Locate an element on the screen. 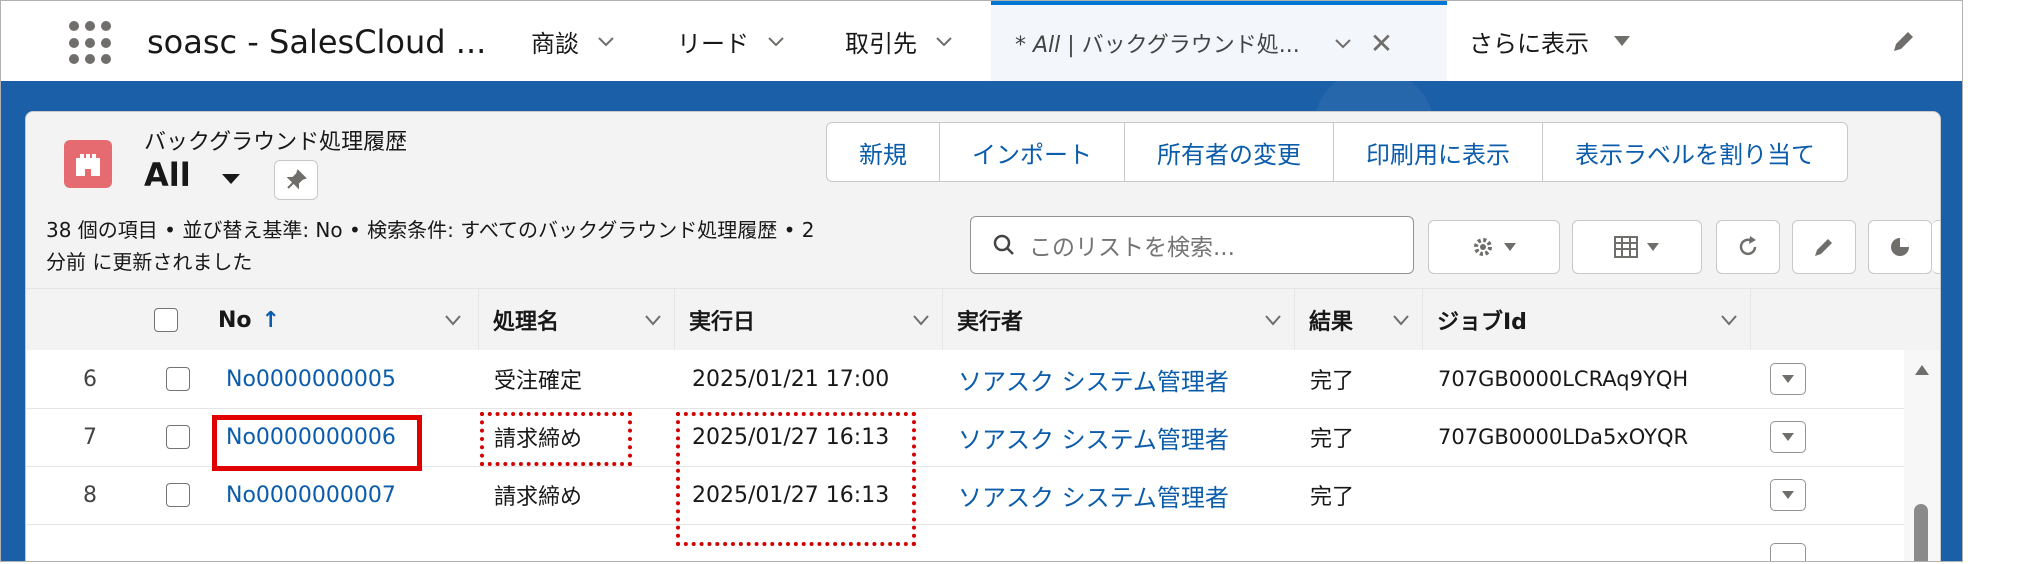  tab-label-prefix: * is located at coordinates (1024, 45).